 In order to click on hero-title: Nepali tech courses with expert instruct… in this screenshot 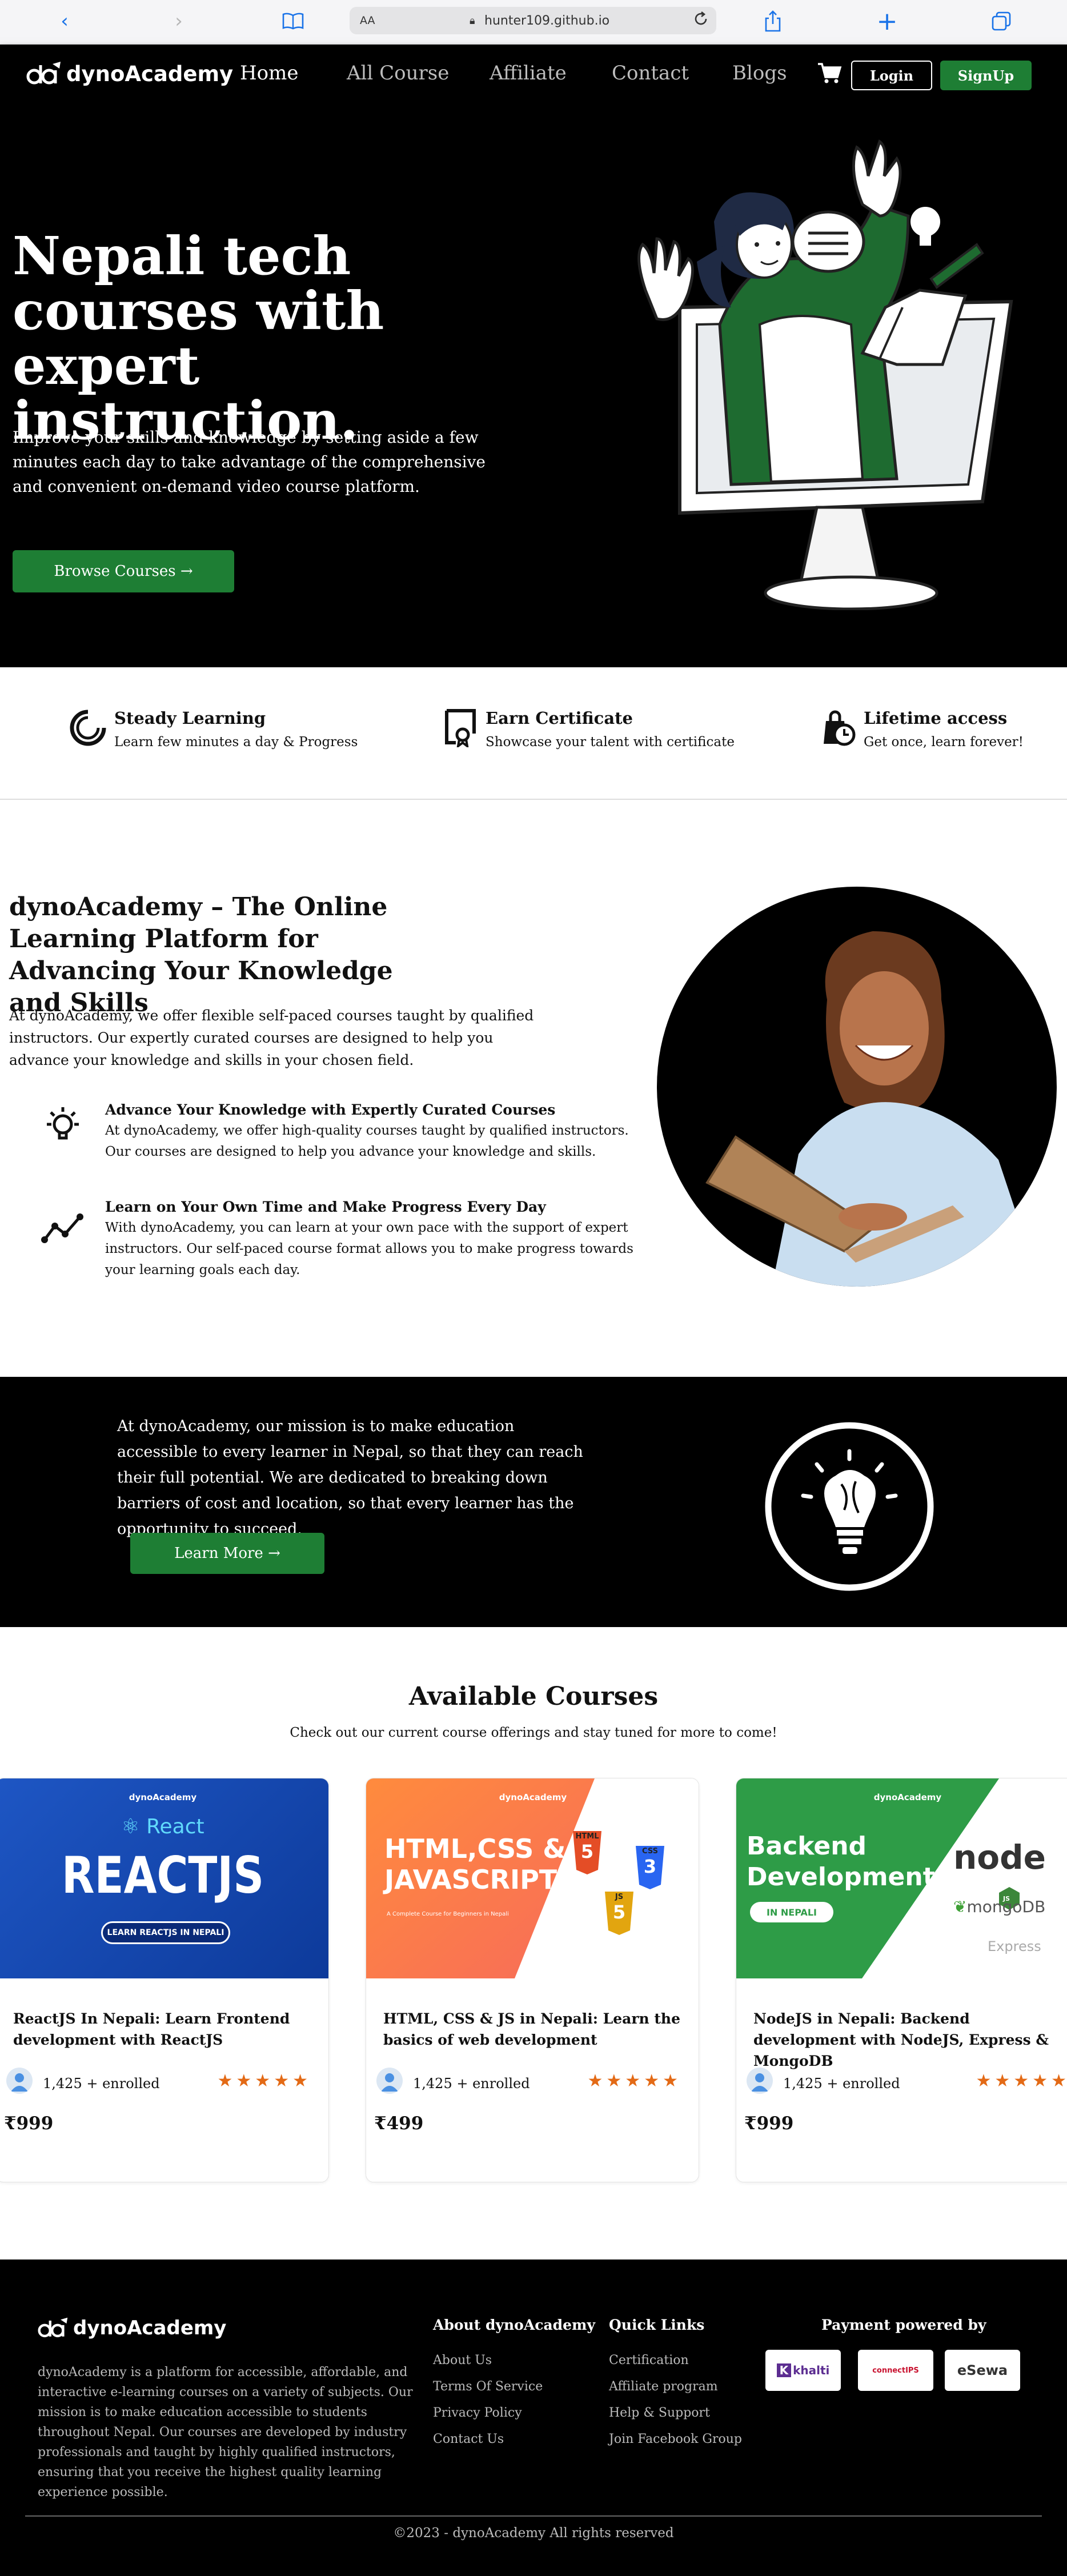, I will do `click(198, 338)`.